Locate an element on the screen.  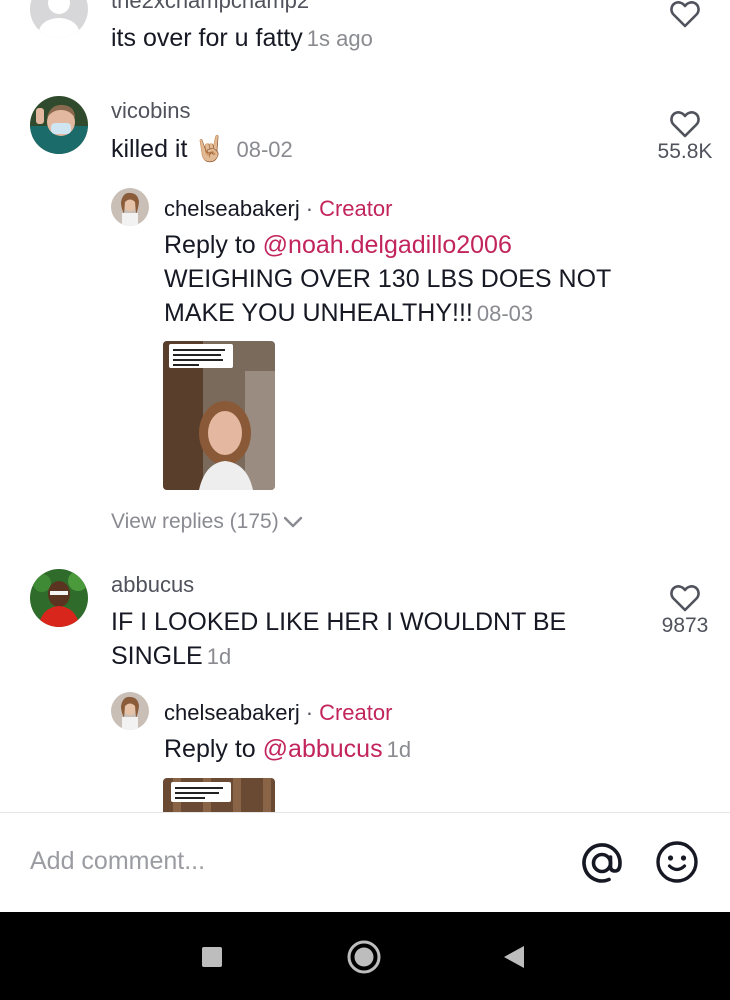
reply-mention-link: @noah.delgadillo2006 is located at coordinates (387, 245).